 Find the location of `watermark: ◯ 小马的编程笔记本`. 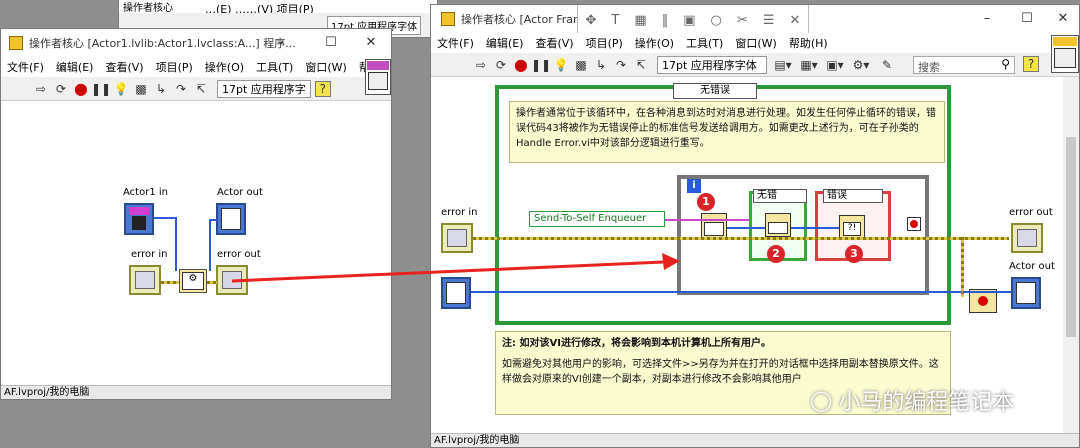

watermark: ◯ 小马的编程笔记本 is located at coordinates (912, 400).